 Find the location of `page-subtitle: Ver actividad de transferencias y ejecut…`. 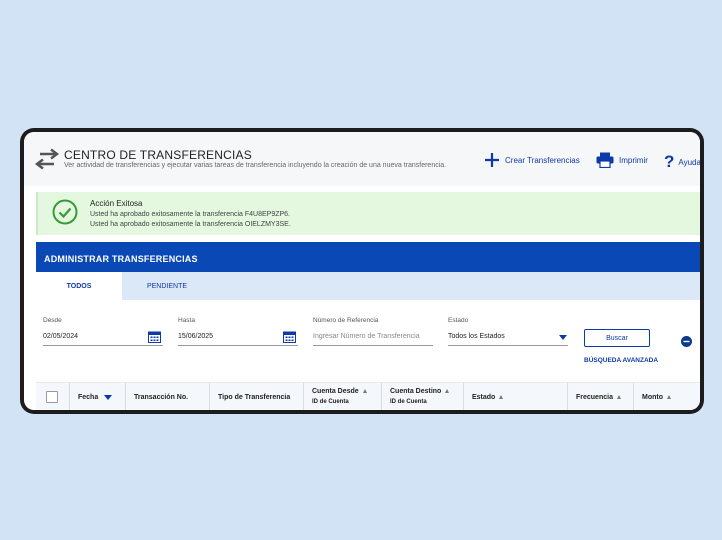

page-subtitle: Ver actividad de transferencias y ejecut… is located at coordinates (255, 165).